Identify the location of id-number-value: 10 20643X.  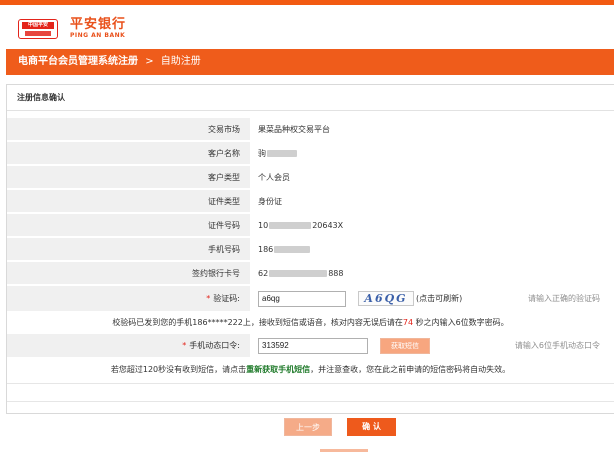
(432, 225).